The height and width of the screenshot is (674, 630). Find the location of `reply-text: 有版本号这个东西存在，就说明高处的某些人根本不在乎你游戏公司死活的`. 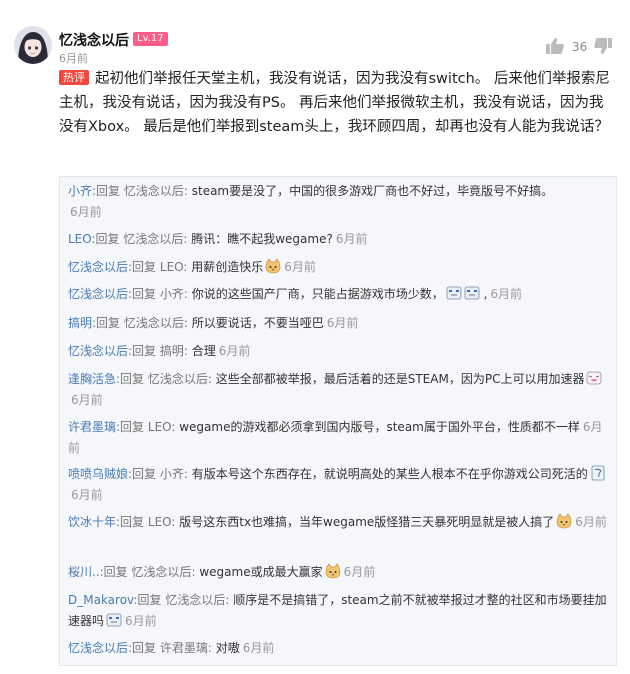

reply-text: 有版本号这个东西存在，就说明高处的某些人根本不在乎你游戏公司死活的 is located at coordinates (387, 474).